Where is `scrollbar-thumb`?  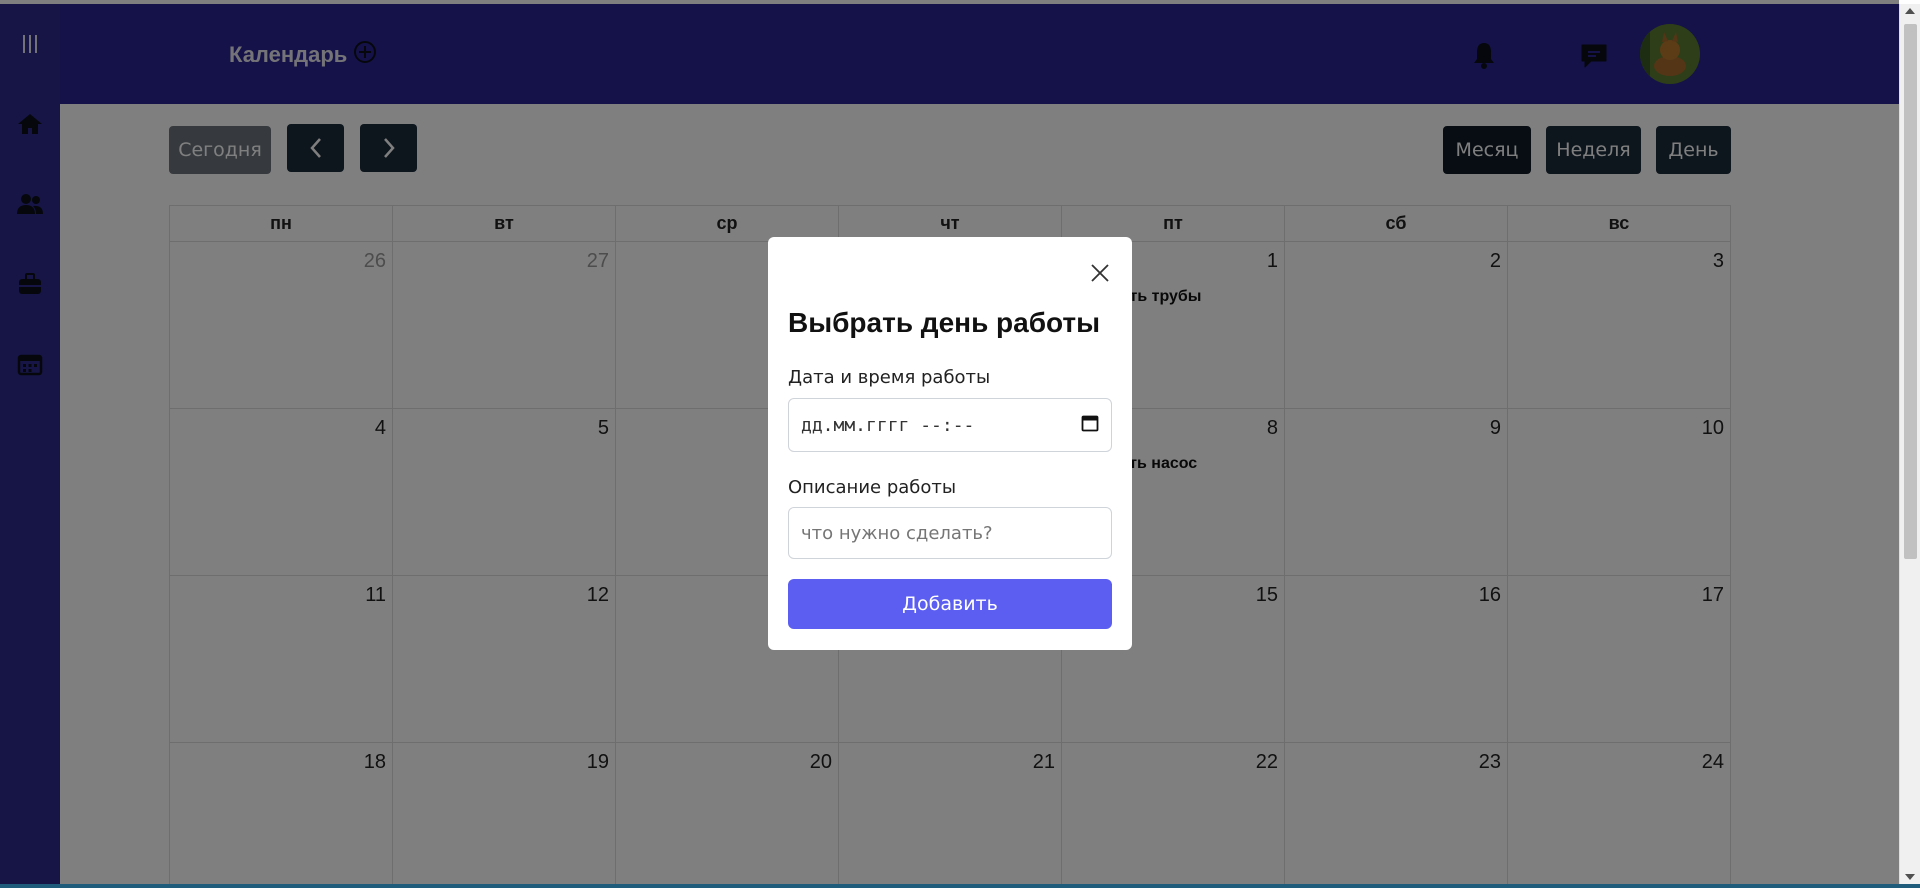 scrollbar-thumb is located at coordinates (1910, 291).